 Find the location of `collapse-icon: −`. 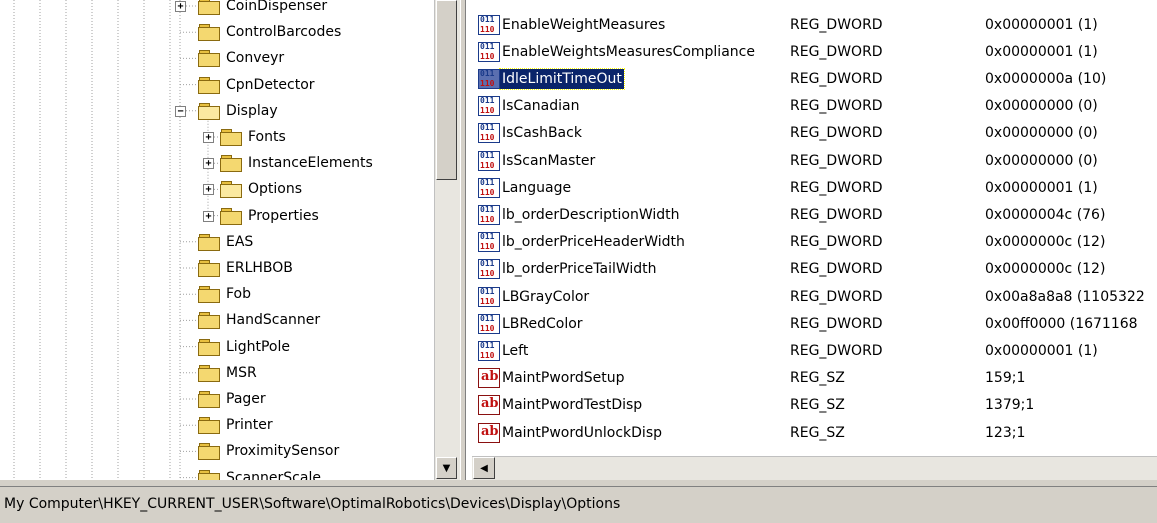

collapse-icon: − is located at coordinates (180, 111).